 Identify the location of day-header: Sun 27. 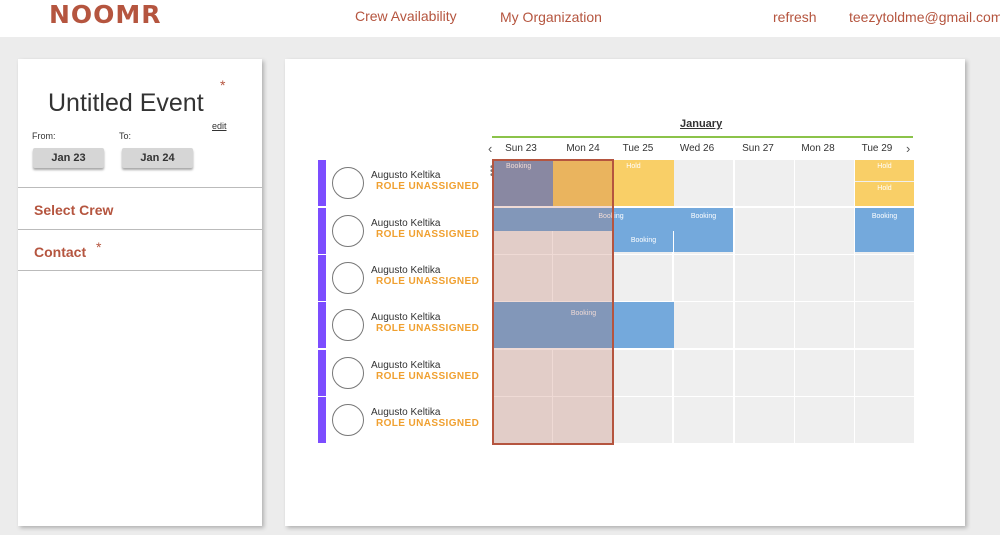
(758, 148).